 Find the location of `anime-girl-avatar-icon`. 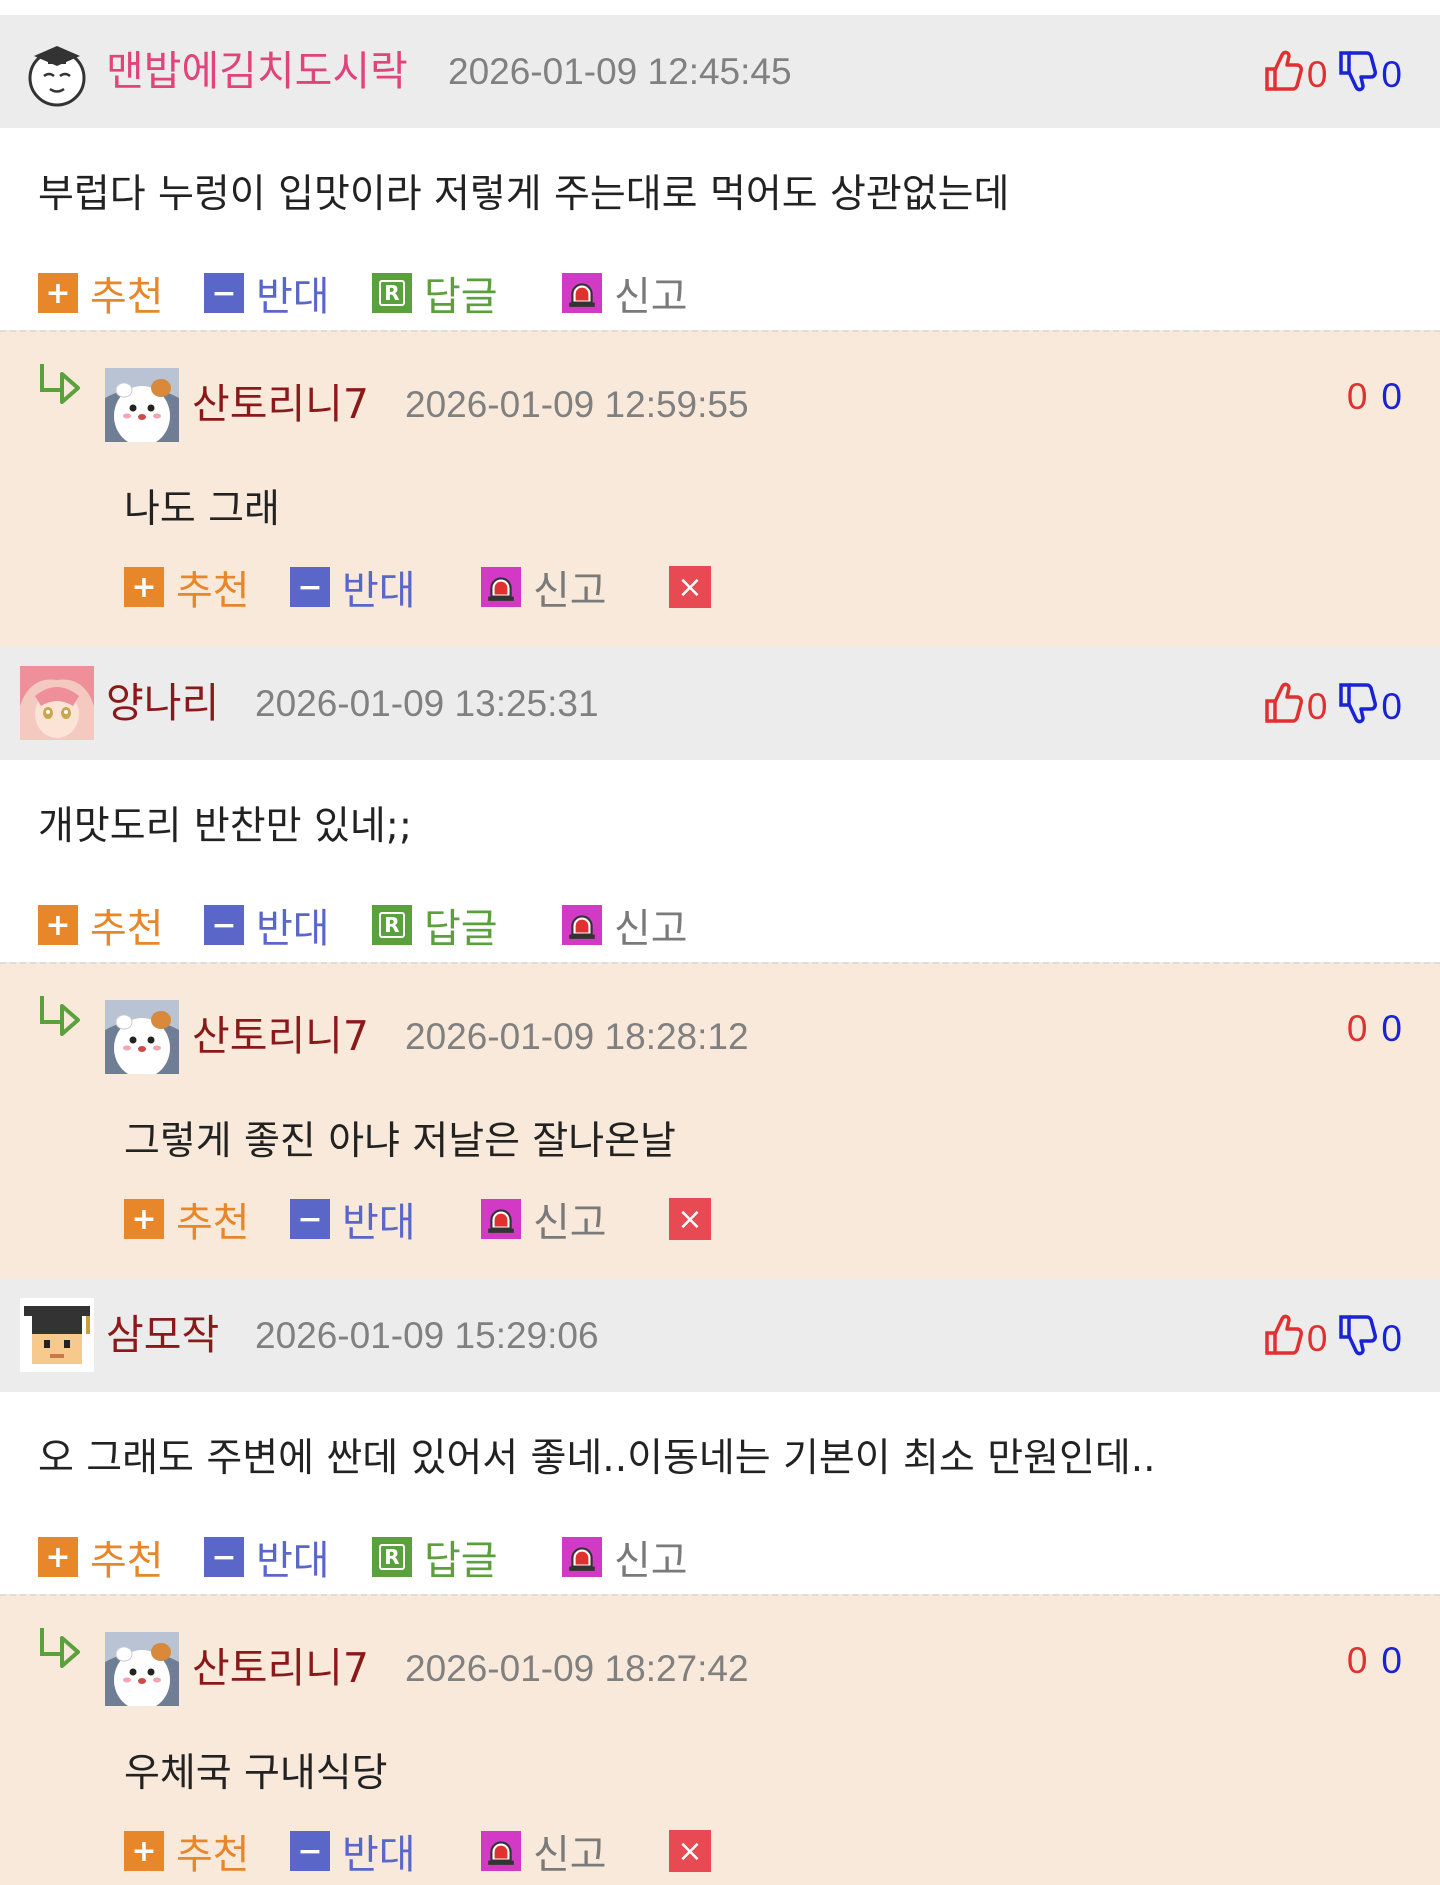

anime-girl-avatar-icon is located at coordinates (57, 703).